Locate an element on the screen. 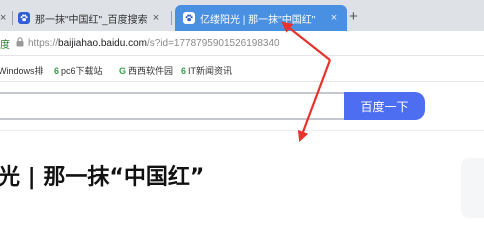 The height and width of the screenshot is (240, 484). divider is located at coordinates (242, 130).